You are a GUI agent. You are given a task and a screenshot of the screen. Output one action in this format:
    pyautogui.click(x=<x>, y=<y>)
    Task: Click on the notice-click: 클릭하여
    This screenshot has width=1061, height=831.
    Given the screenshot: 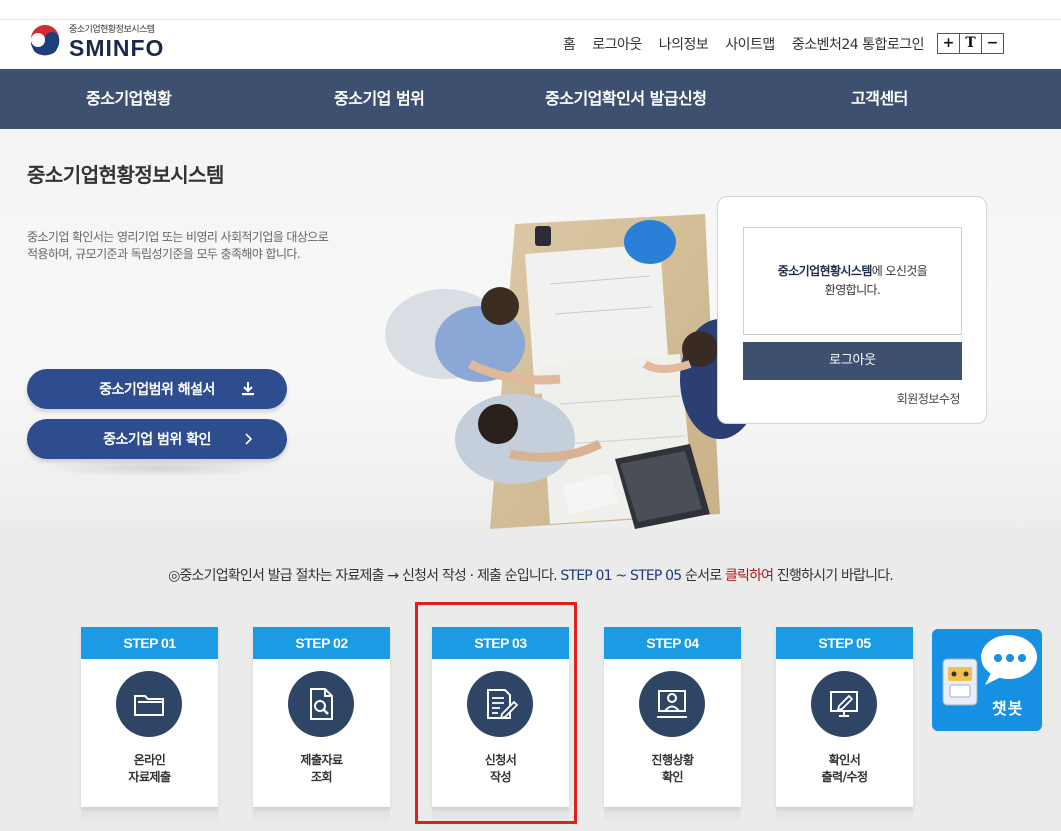 What is the action you would take?
    pyautogui.click(x=749, y=576)
    